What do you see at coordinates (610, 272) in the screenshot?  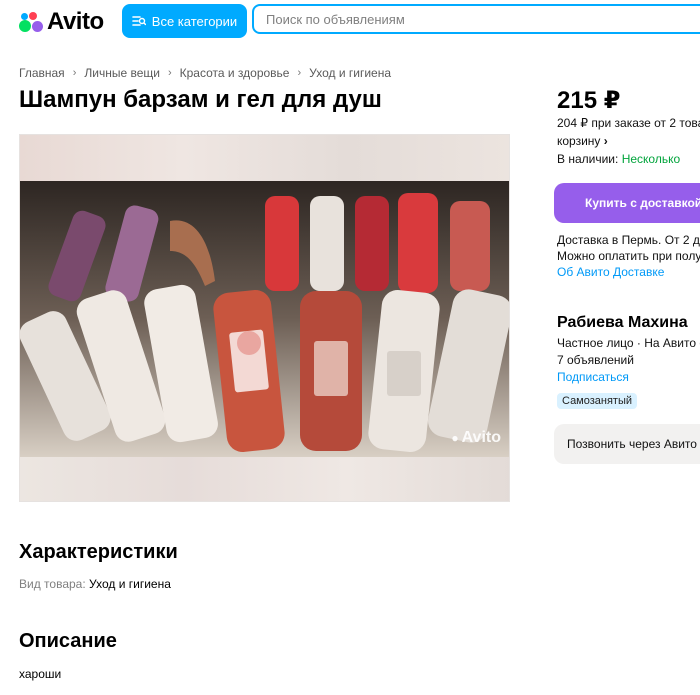 I see `avito-delivery-link: Об Авито Доставке` at bounding box center [610, 272].